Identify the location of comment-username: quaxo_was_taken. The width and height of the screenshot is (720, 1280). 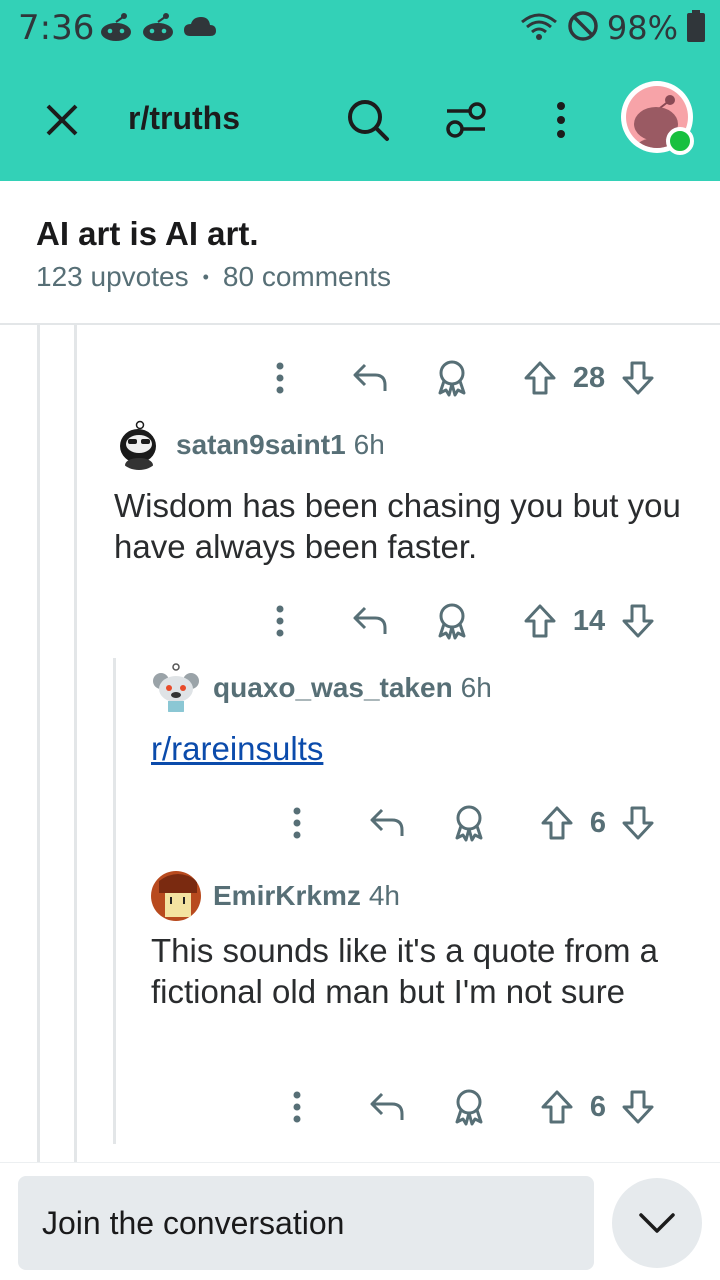
(333, 688).